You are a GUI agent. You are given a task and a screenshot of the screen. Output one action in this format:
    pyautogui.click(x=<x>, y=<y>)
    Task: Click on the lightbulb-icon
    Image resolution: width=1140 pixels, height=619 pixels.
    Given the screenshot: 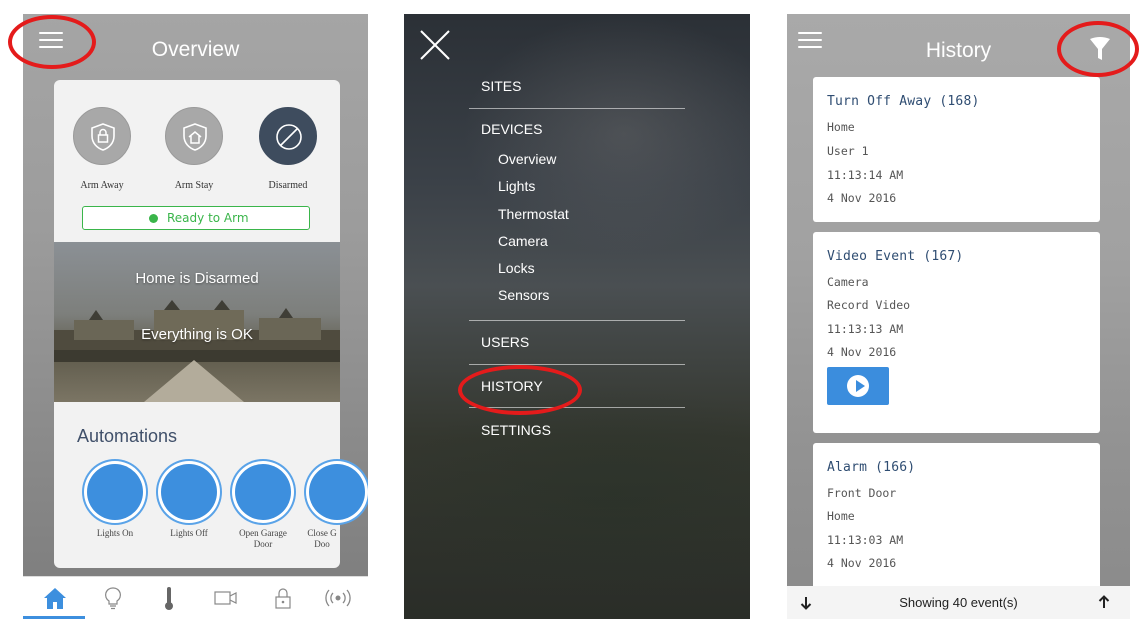 What is the action you would take?
    pyautogui.click(x=113, y=598)
    